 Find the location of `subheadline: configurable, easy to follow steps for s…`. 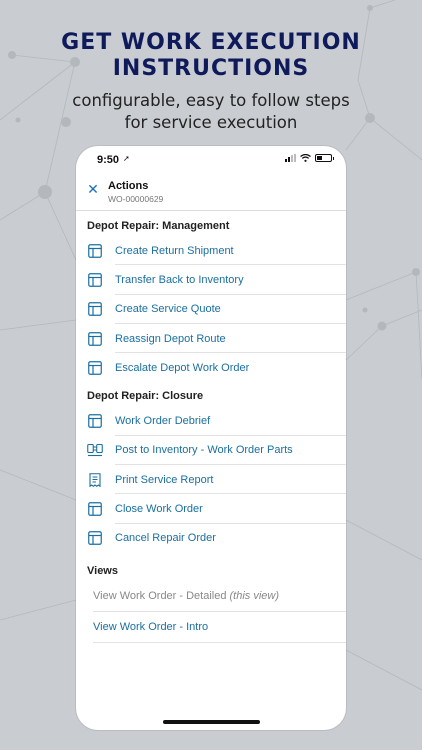

subheadline: configurable, easy to follow steps for s… is located at coordinates (211, 112).